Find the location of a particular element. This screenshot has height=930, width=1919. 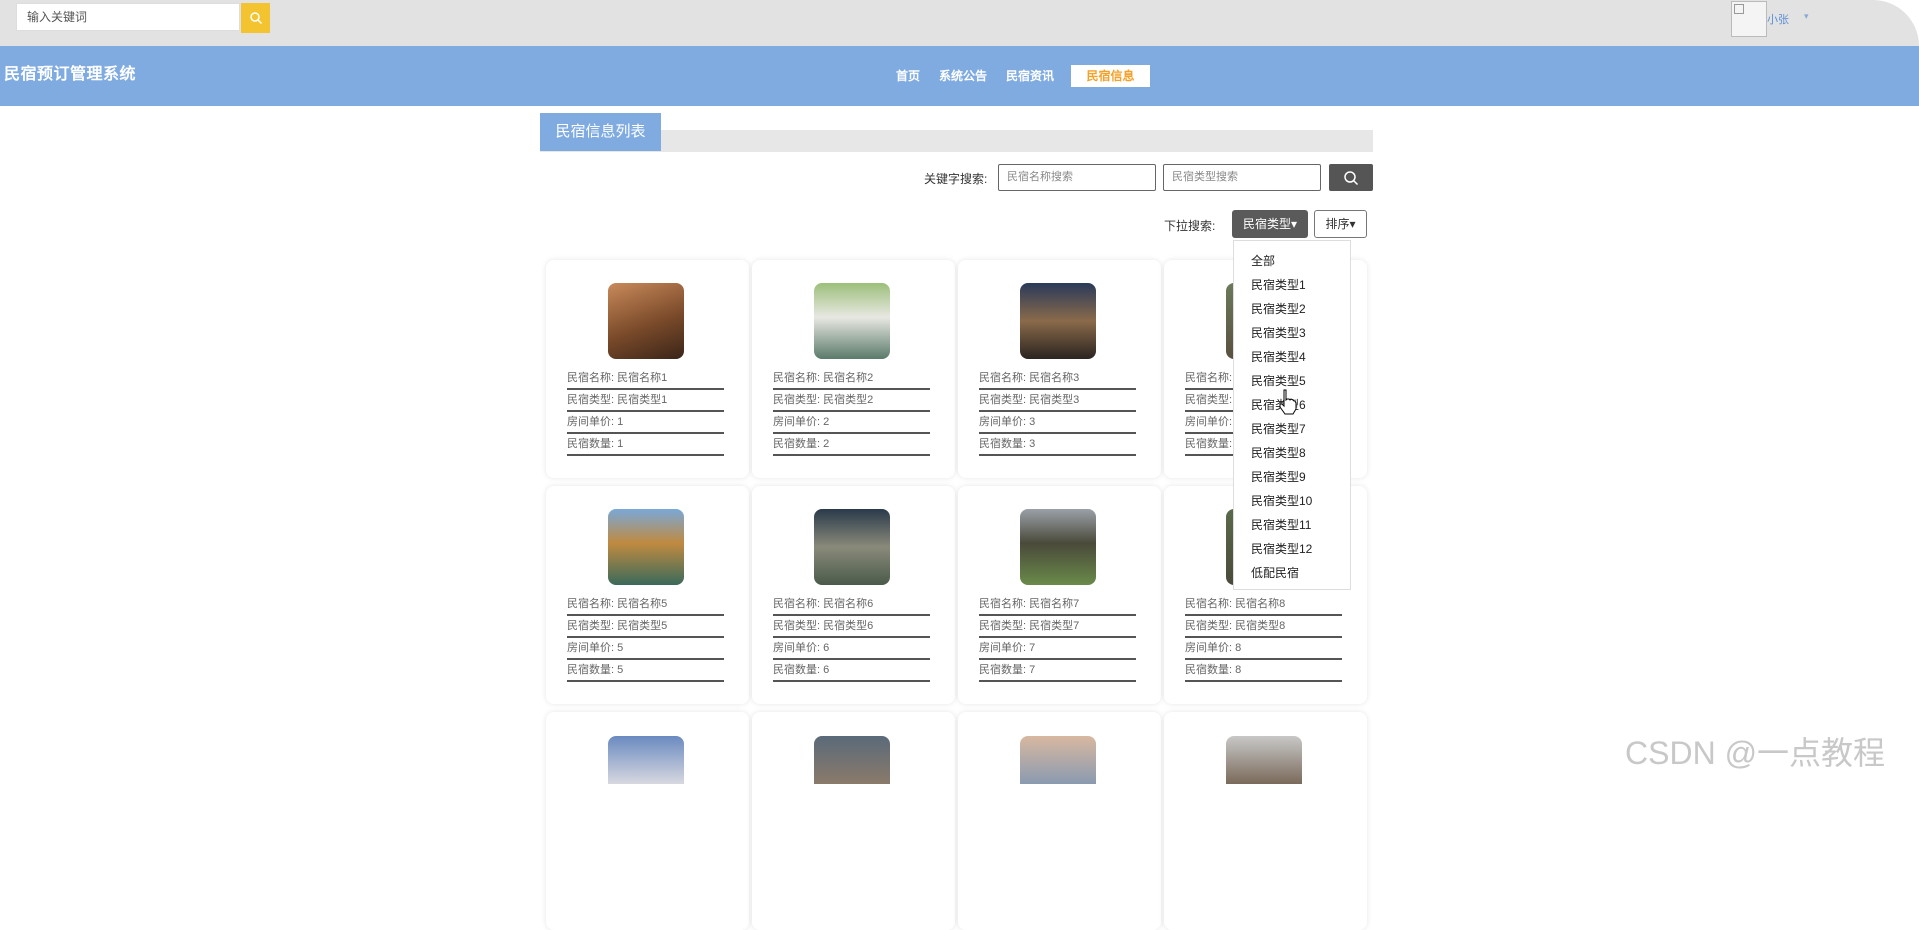

homestay-type: 民宿类型: 民宿类型6 is located at coordinates (851, 627).